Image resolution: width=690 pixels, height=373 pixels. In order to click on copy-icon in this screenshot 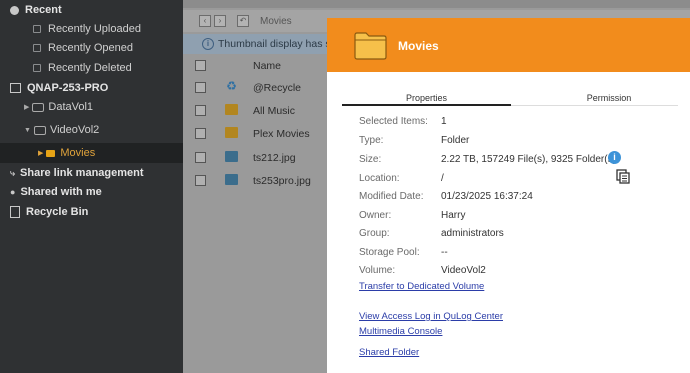, I will do `click(623, 176)`.